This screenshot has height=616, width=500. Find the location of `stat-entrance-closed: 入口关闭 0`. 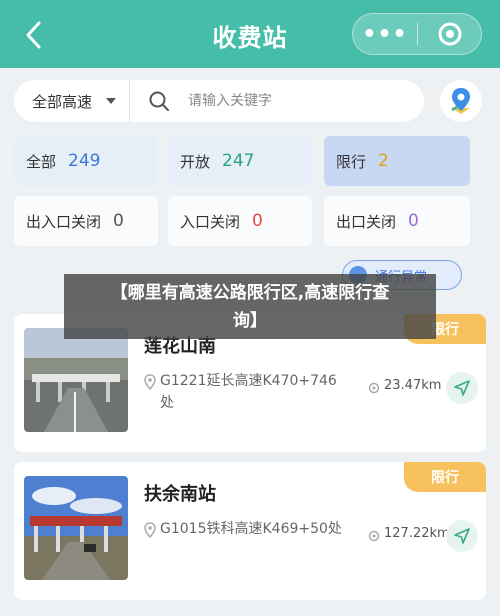

stat-entrance-closed: 入口关闭 0 is located at coordinates (240, 221).